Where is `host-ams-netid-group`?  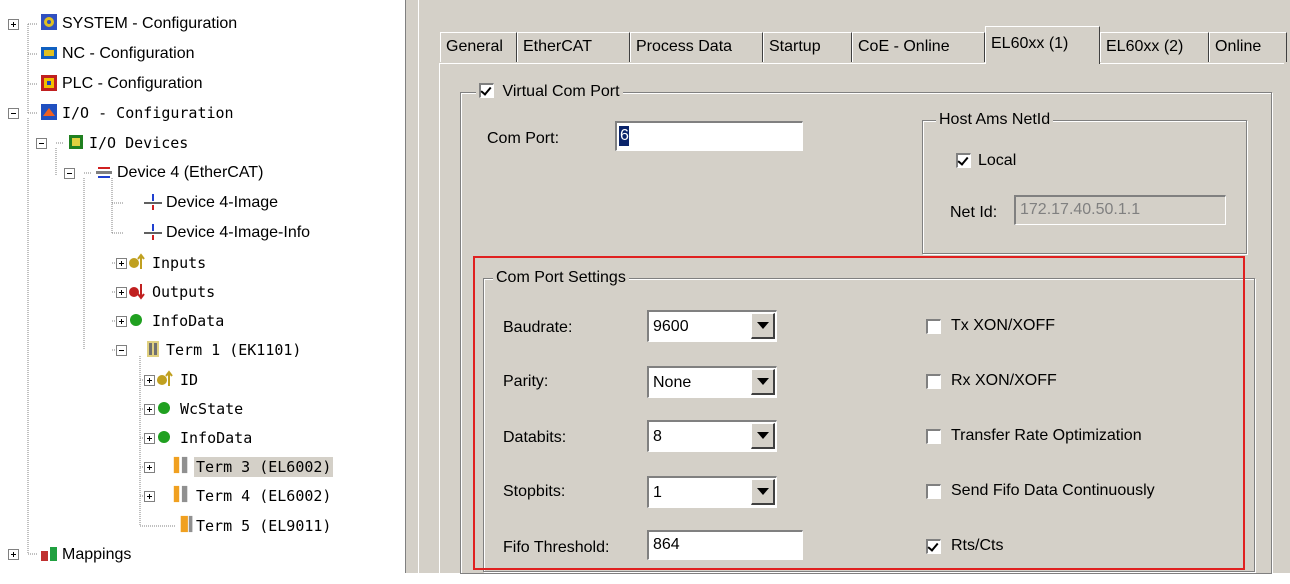
host-ams-netid-group is located at coordinates (1084, 187).